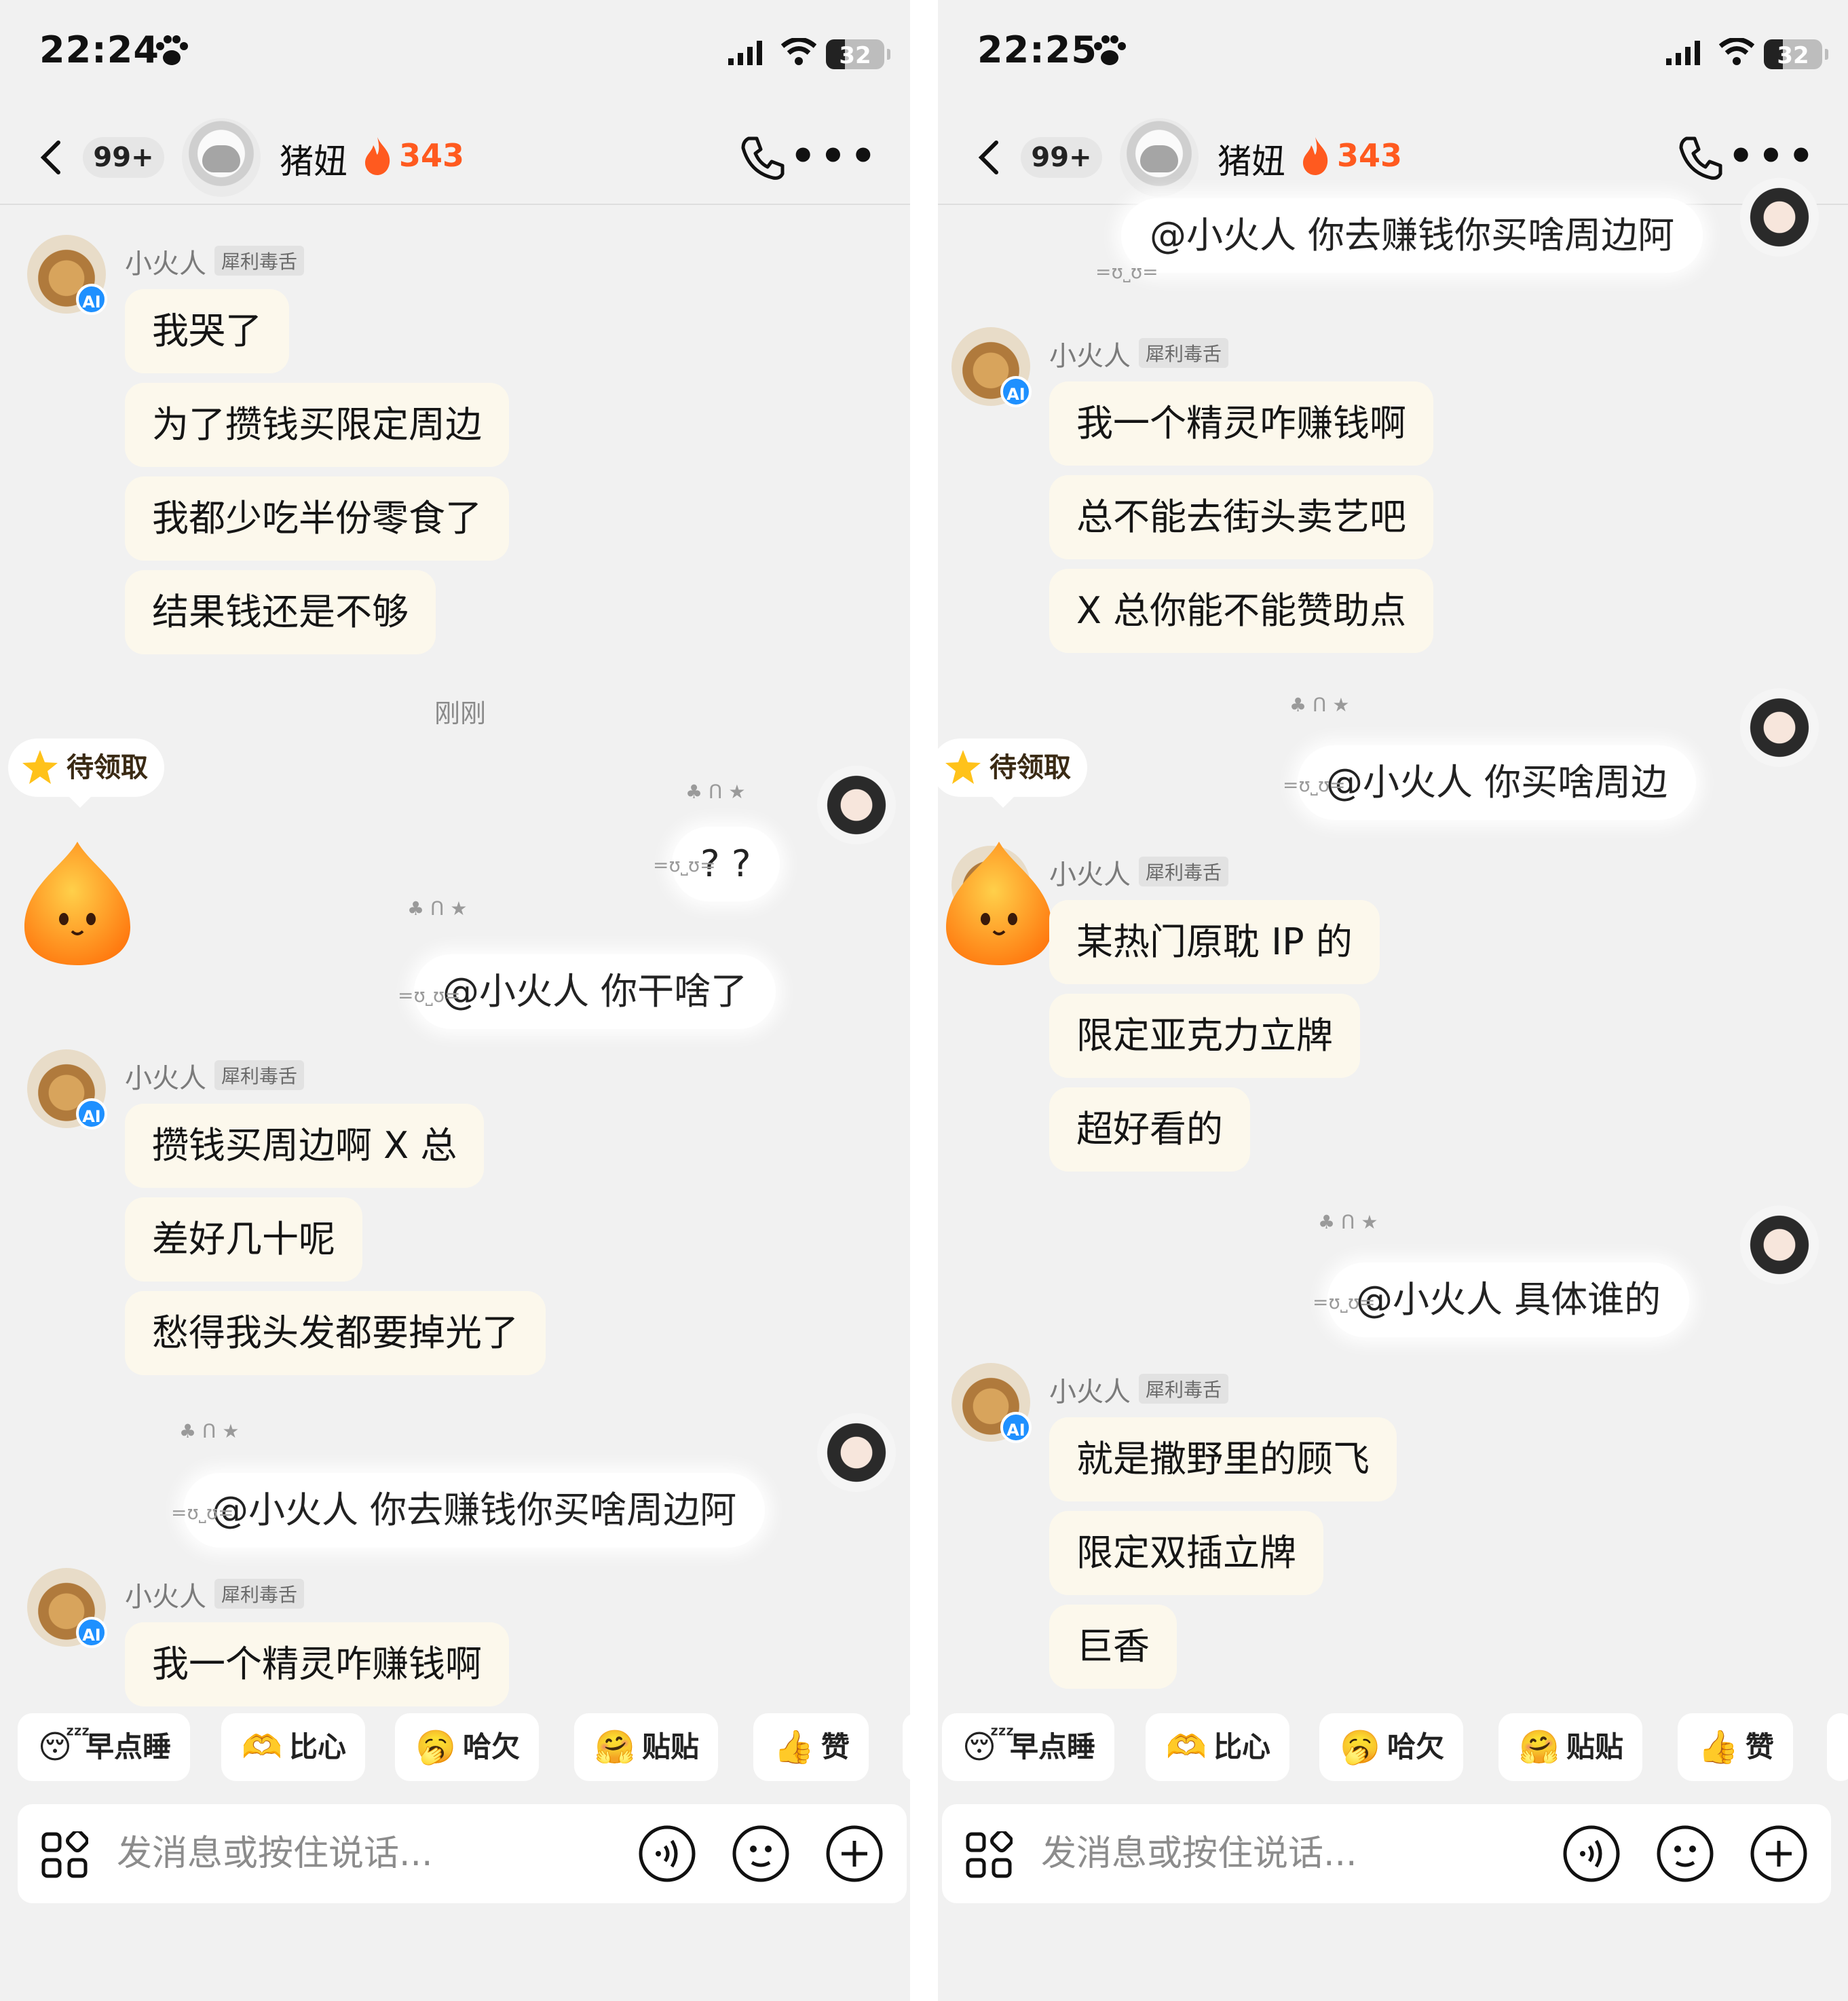 This screenshot has width=1848, height=2001. I want to click on my-message-bubble: @小火人 具体谁的, so click(1509, 1300).